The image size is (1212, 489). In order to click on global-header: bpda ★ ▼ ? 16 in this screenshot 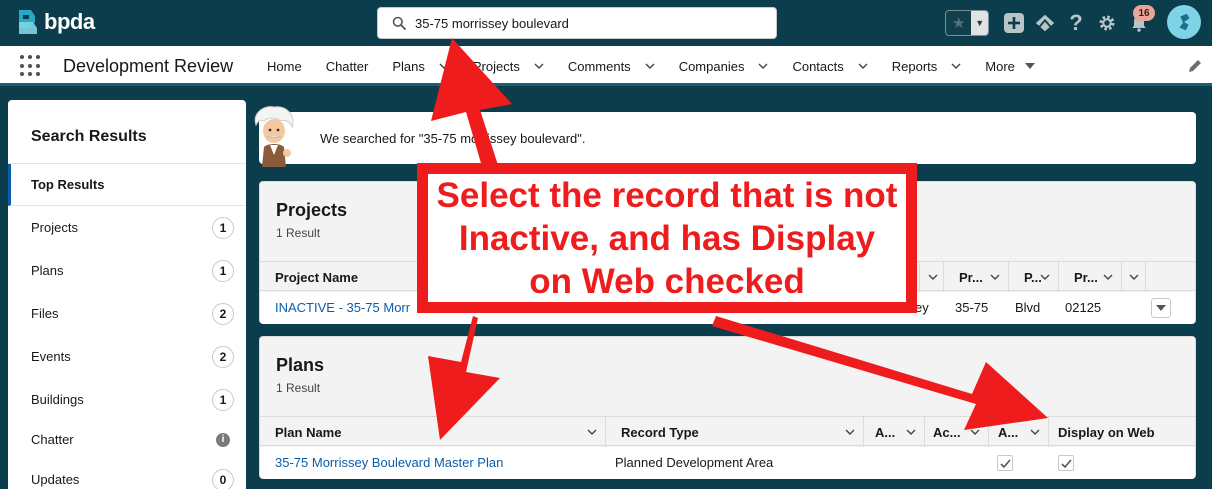, I will do `click(606, 23)`.